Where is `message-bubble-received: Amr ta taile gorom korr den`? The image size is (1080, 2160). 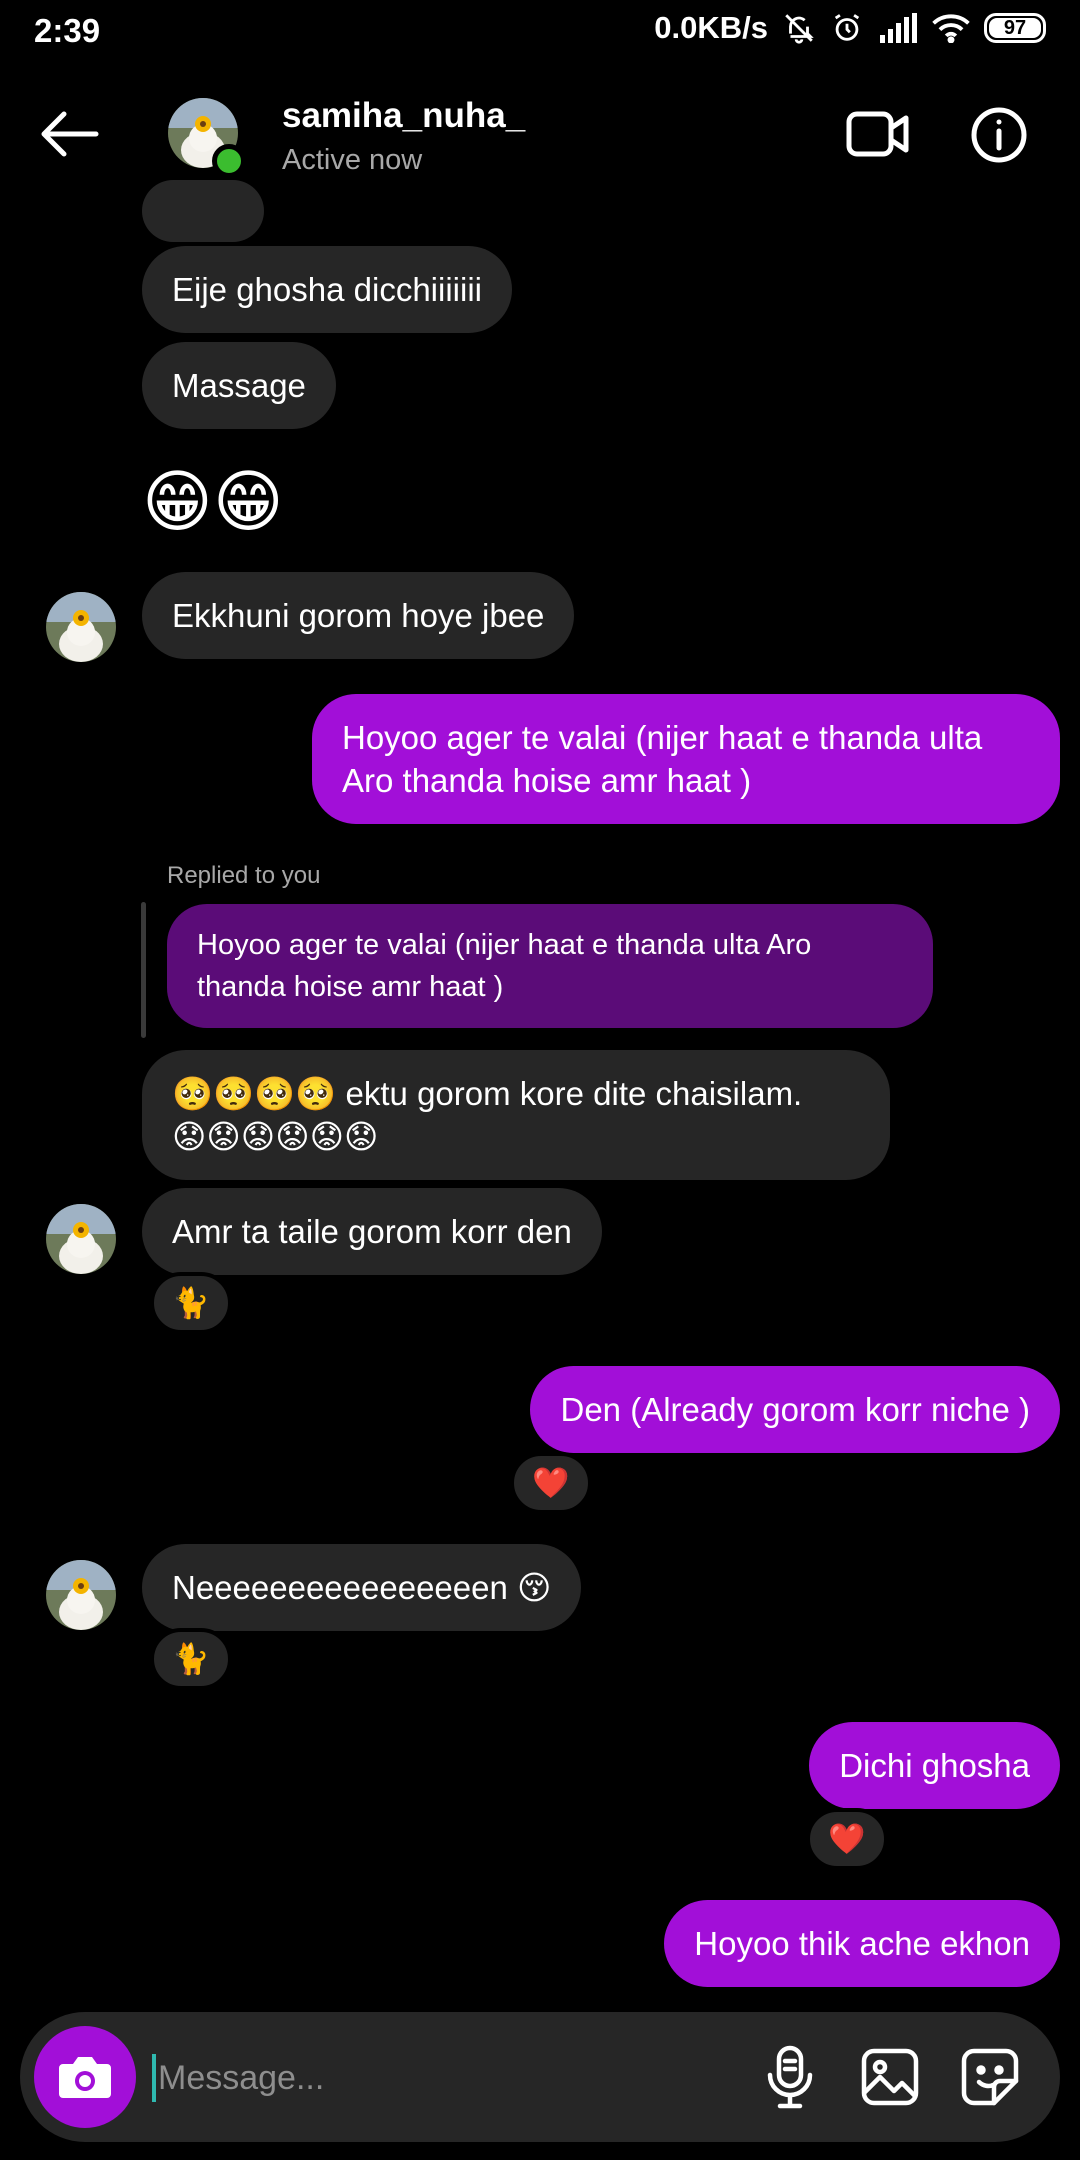 message-bubble-received: Amr ta taile gorom korr den is located at coordinates (372, 1231).